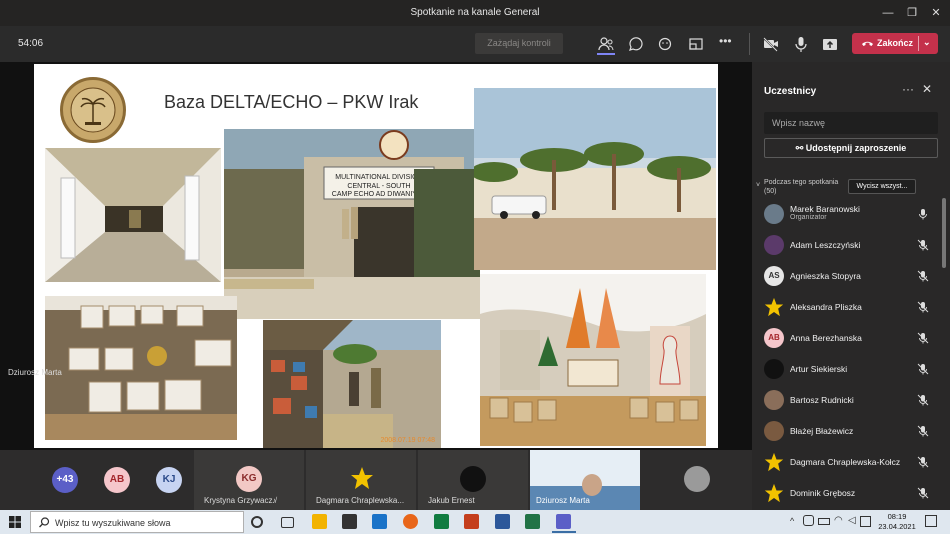 This screenshot has height=534, width=950. Describe the element at coordinates (93, 110) in the screenshot. I see `unit-emblem-logo` at that location.